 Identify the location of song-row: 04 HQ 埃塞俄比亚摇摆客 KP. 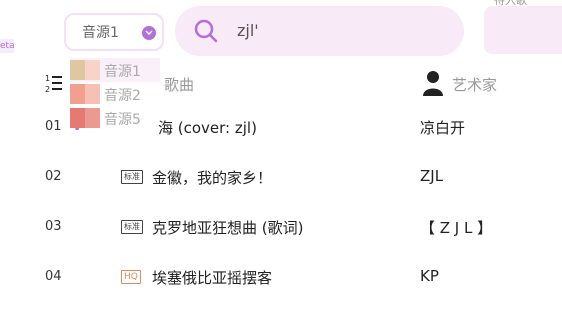
(281, 277).